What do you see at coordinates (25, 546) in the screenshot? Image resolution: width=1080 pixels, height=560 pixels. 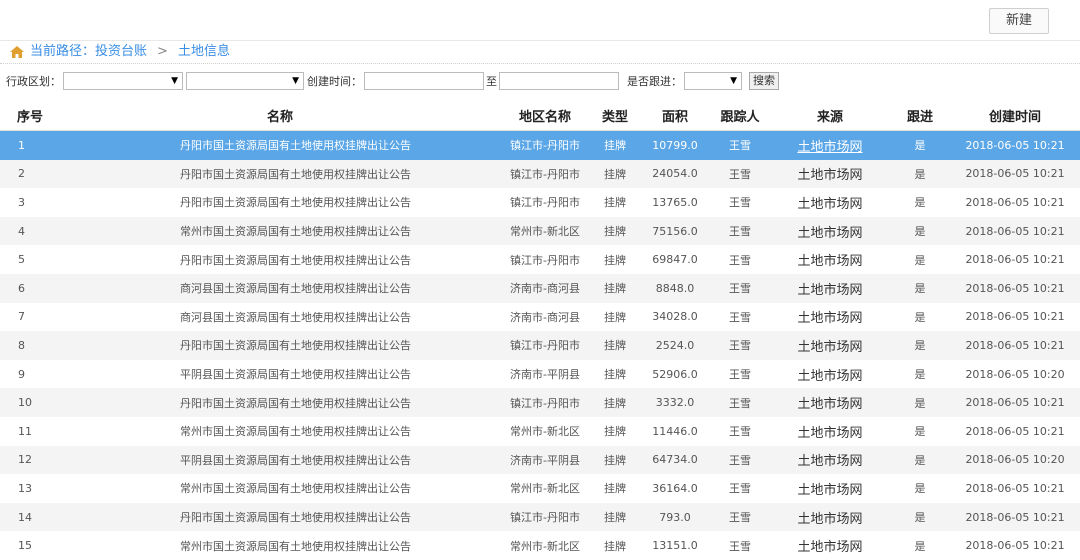 I see `cell-index: 15` at bounding box center [25, 546].